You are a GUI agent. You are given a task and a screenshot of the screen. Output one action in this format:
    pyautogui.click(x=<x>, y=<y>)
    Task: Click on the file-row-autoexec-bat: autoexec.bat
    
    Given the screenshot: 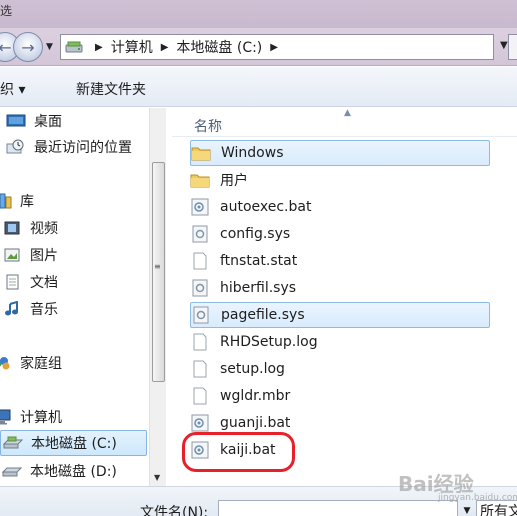 What is the action you would take?
    pyautogui.click(x=340, y=207)
    